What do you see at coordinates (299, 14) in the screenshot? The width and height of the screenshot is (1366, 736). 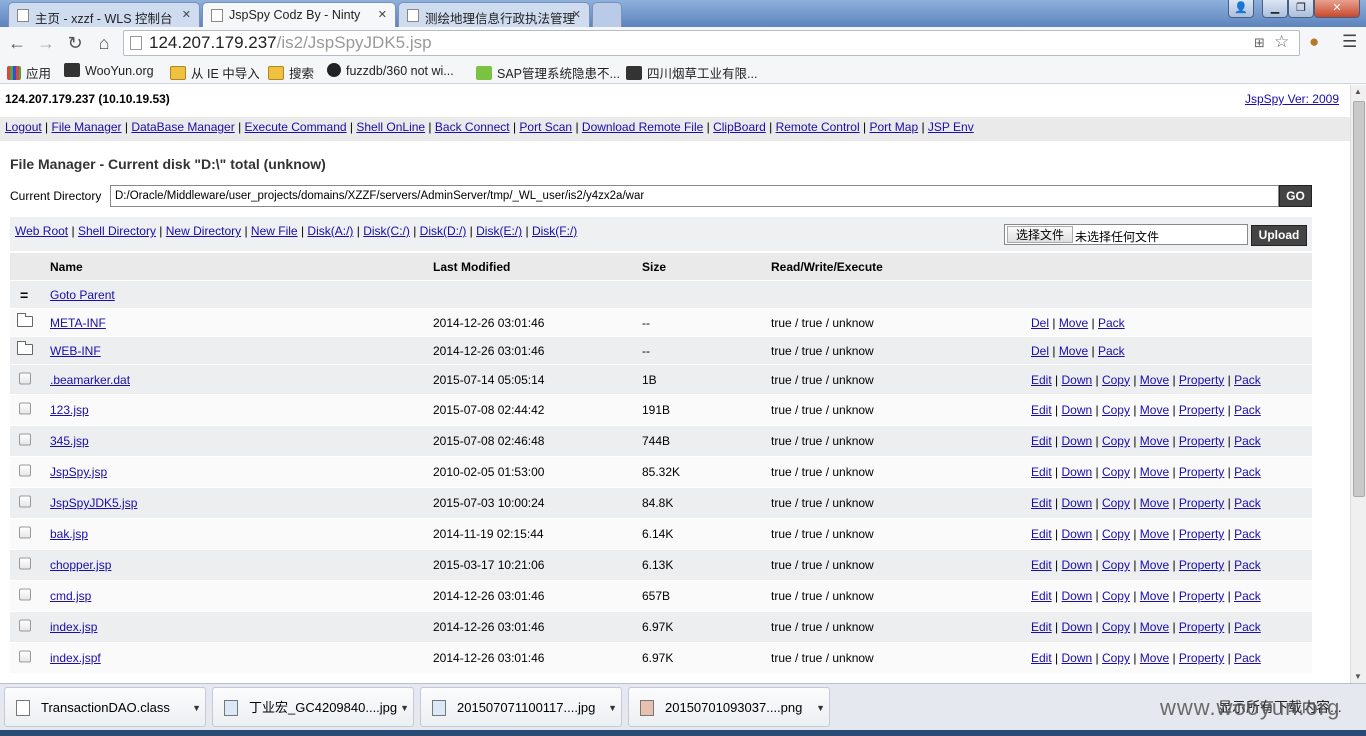 I see `tab-jspspy: JspSpy Codz By - Ninty ✕` at bounding box center [299, 14].